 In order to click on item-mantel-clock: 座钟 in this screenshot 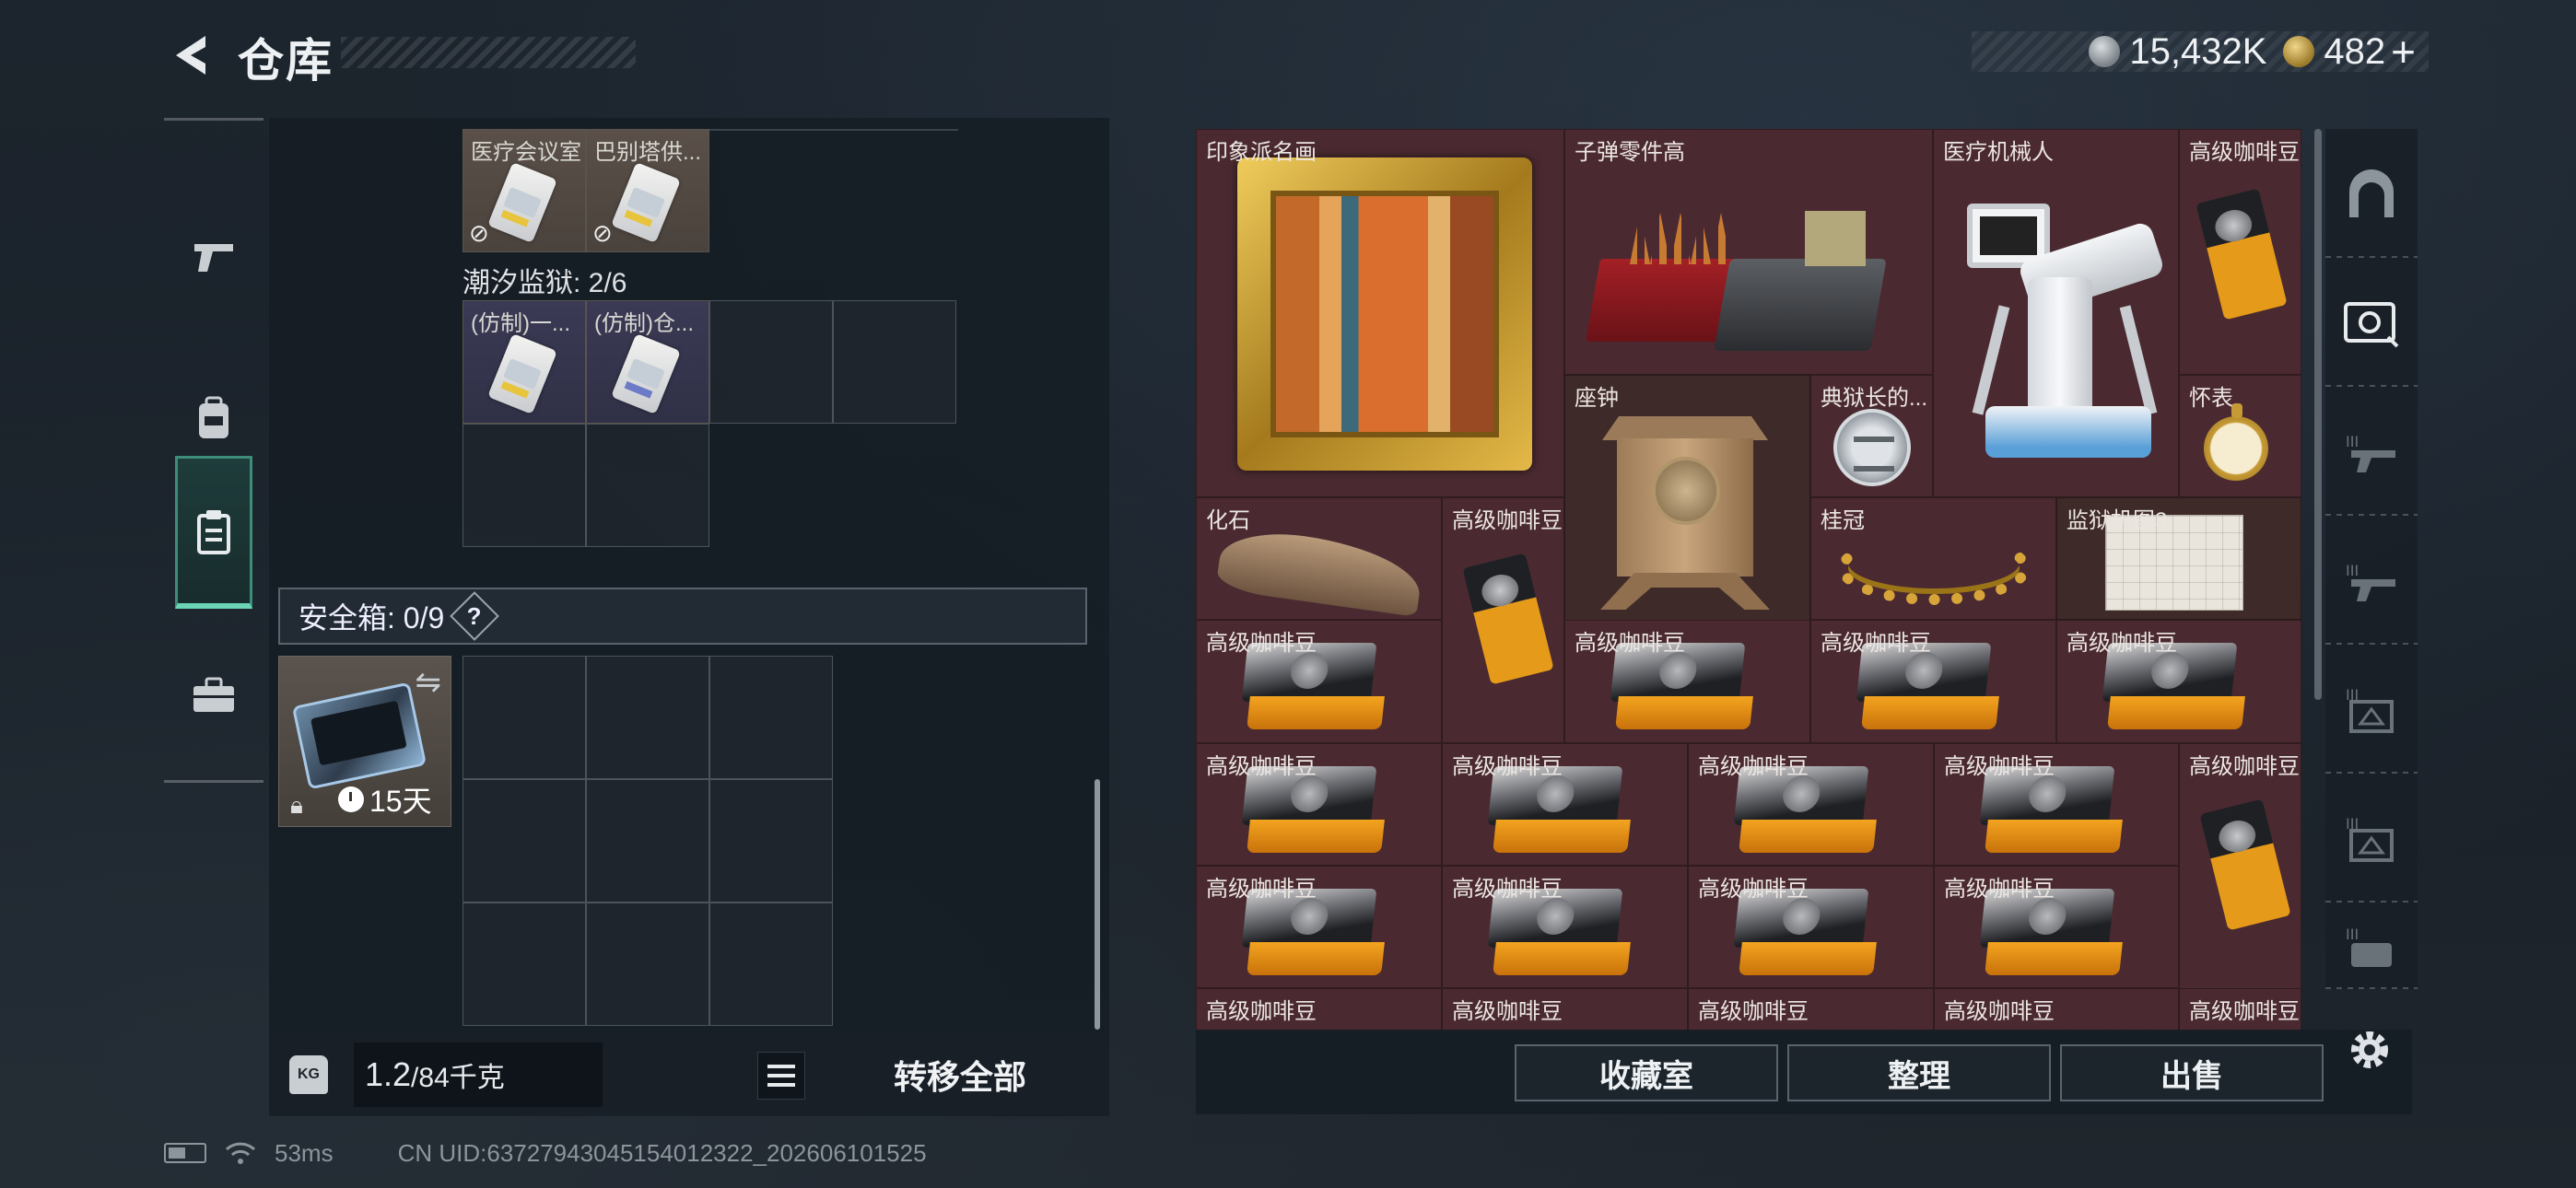, I will do `click(1687, 498)`.